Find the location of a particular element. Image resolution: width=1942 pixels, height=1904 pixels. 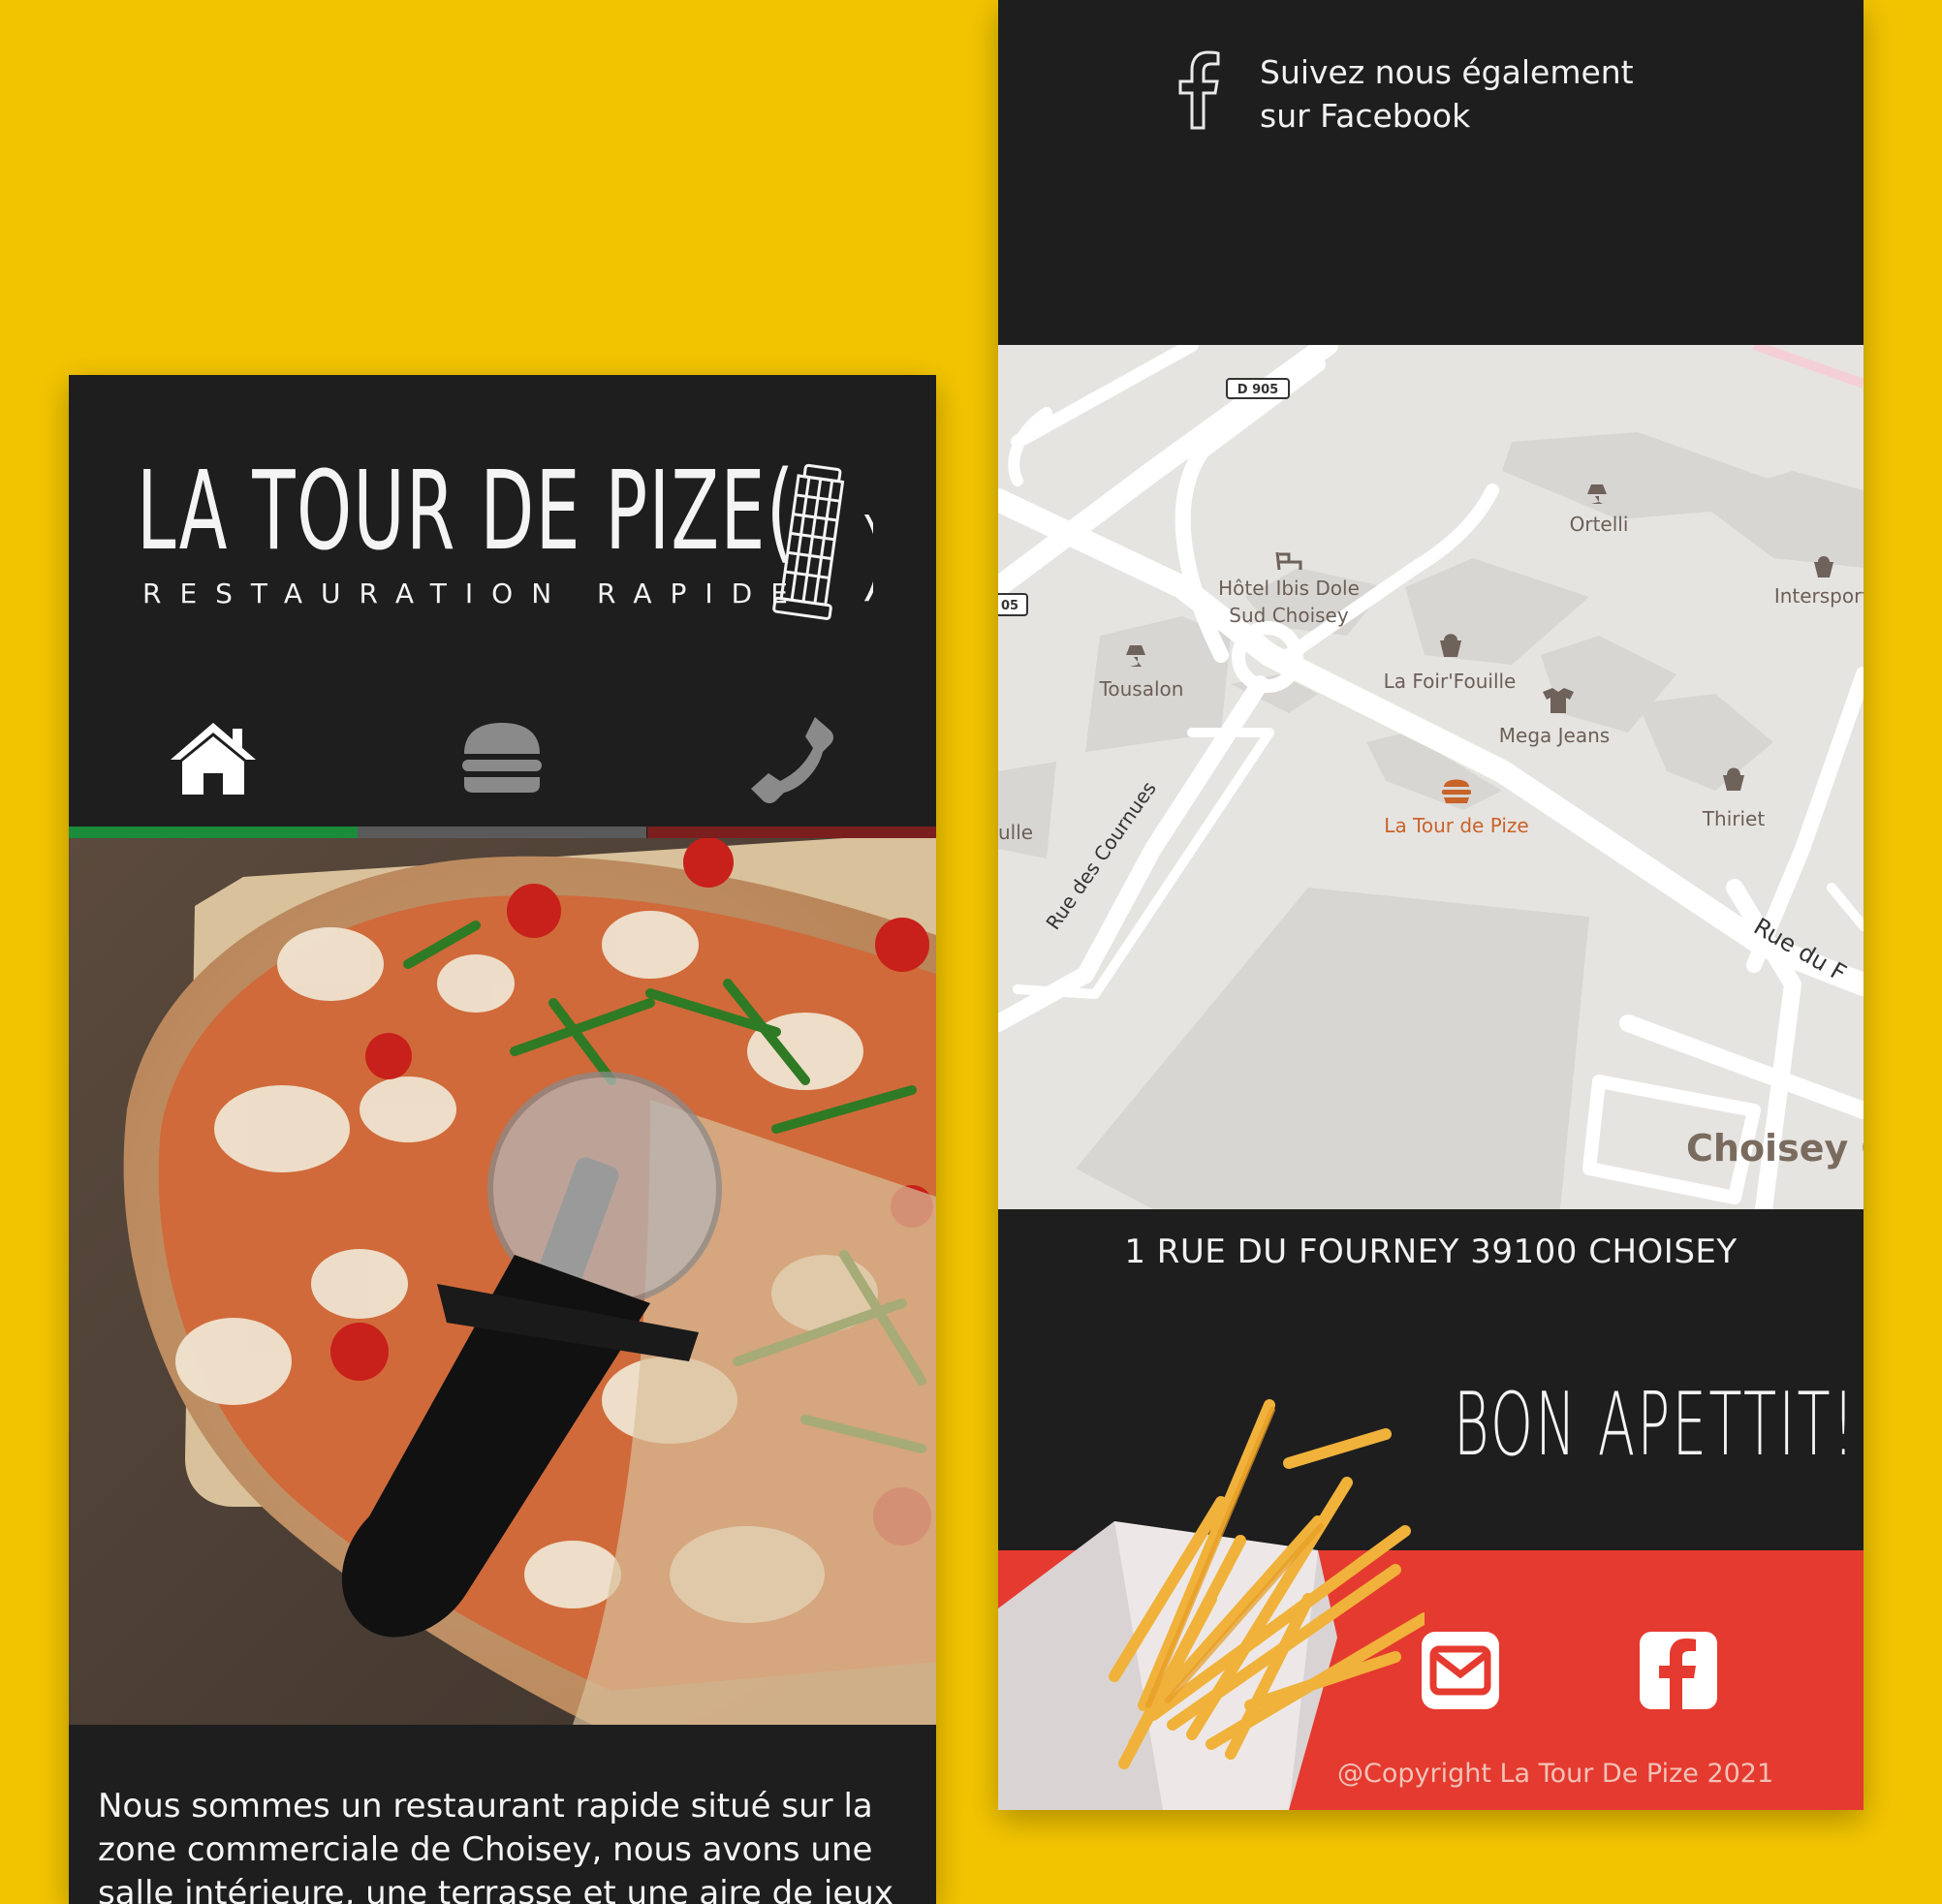

home-icon is located at coordinates (213, 759).